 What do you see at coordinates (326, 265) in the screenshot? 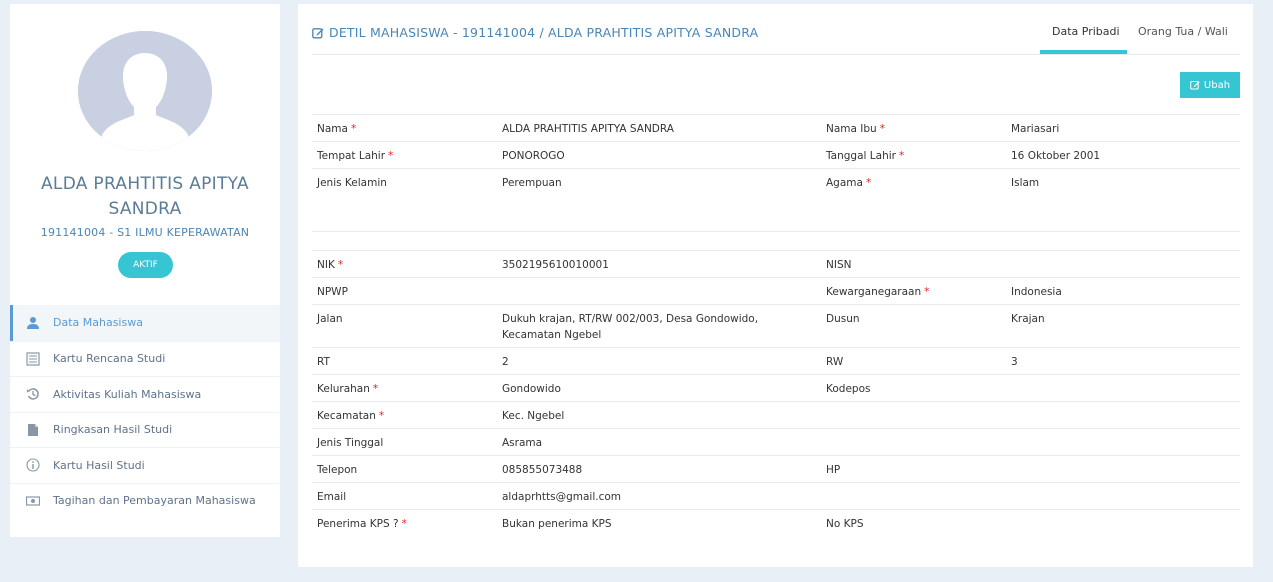
I see `field-label-text: NIK` at bounding box center [326, 265].